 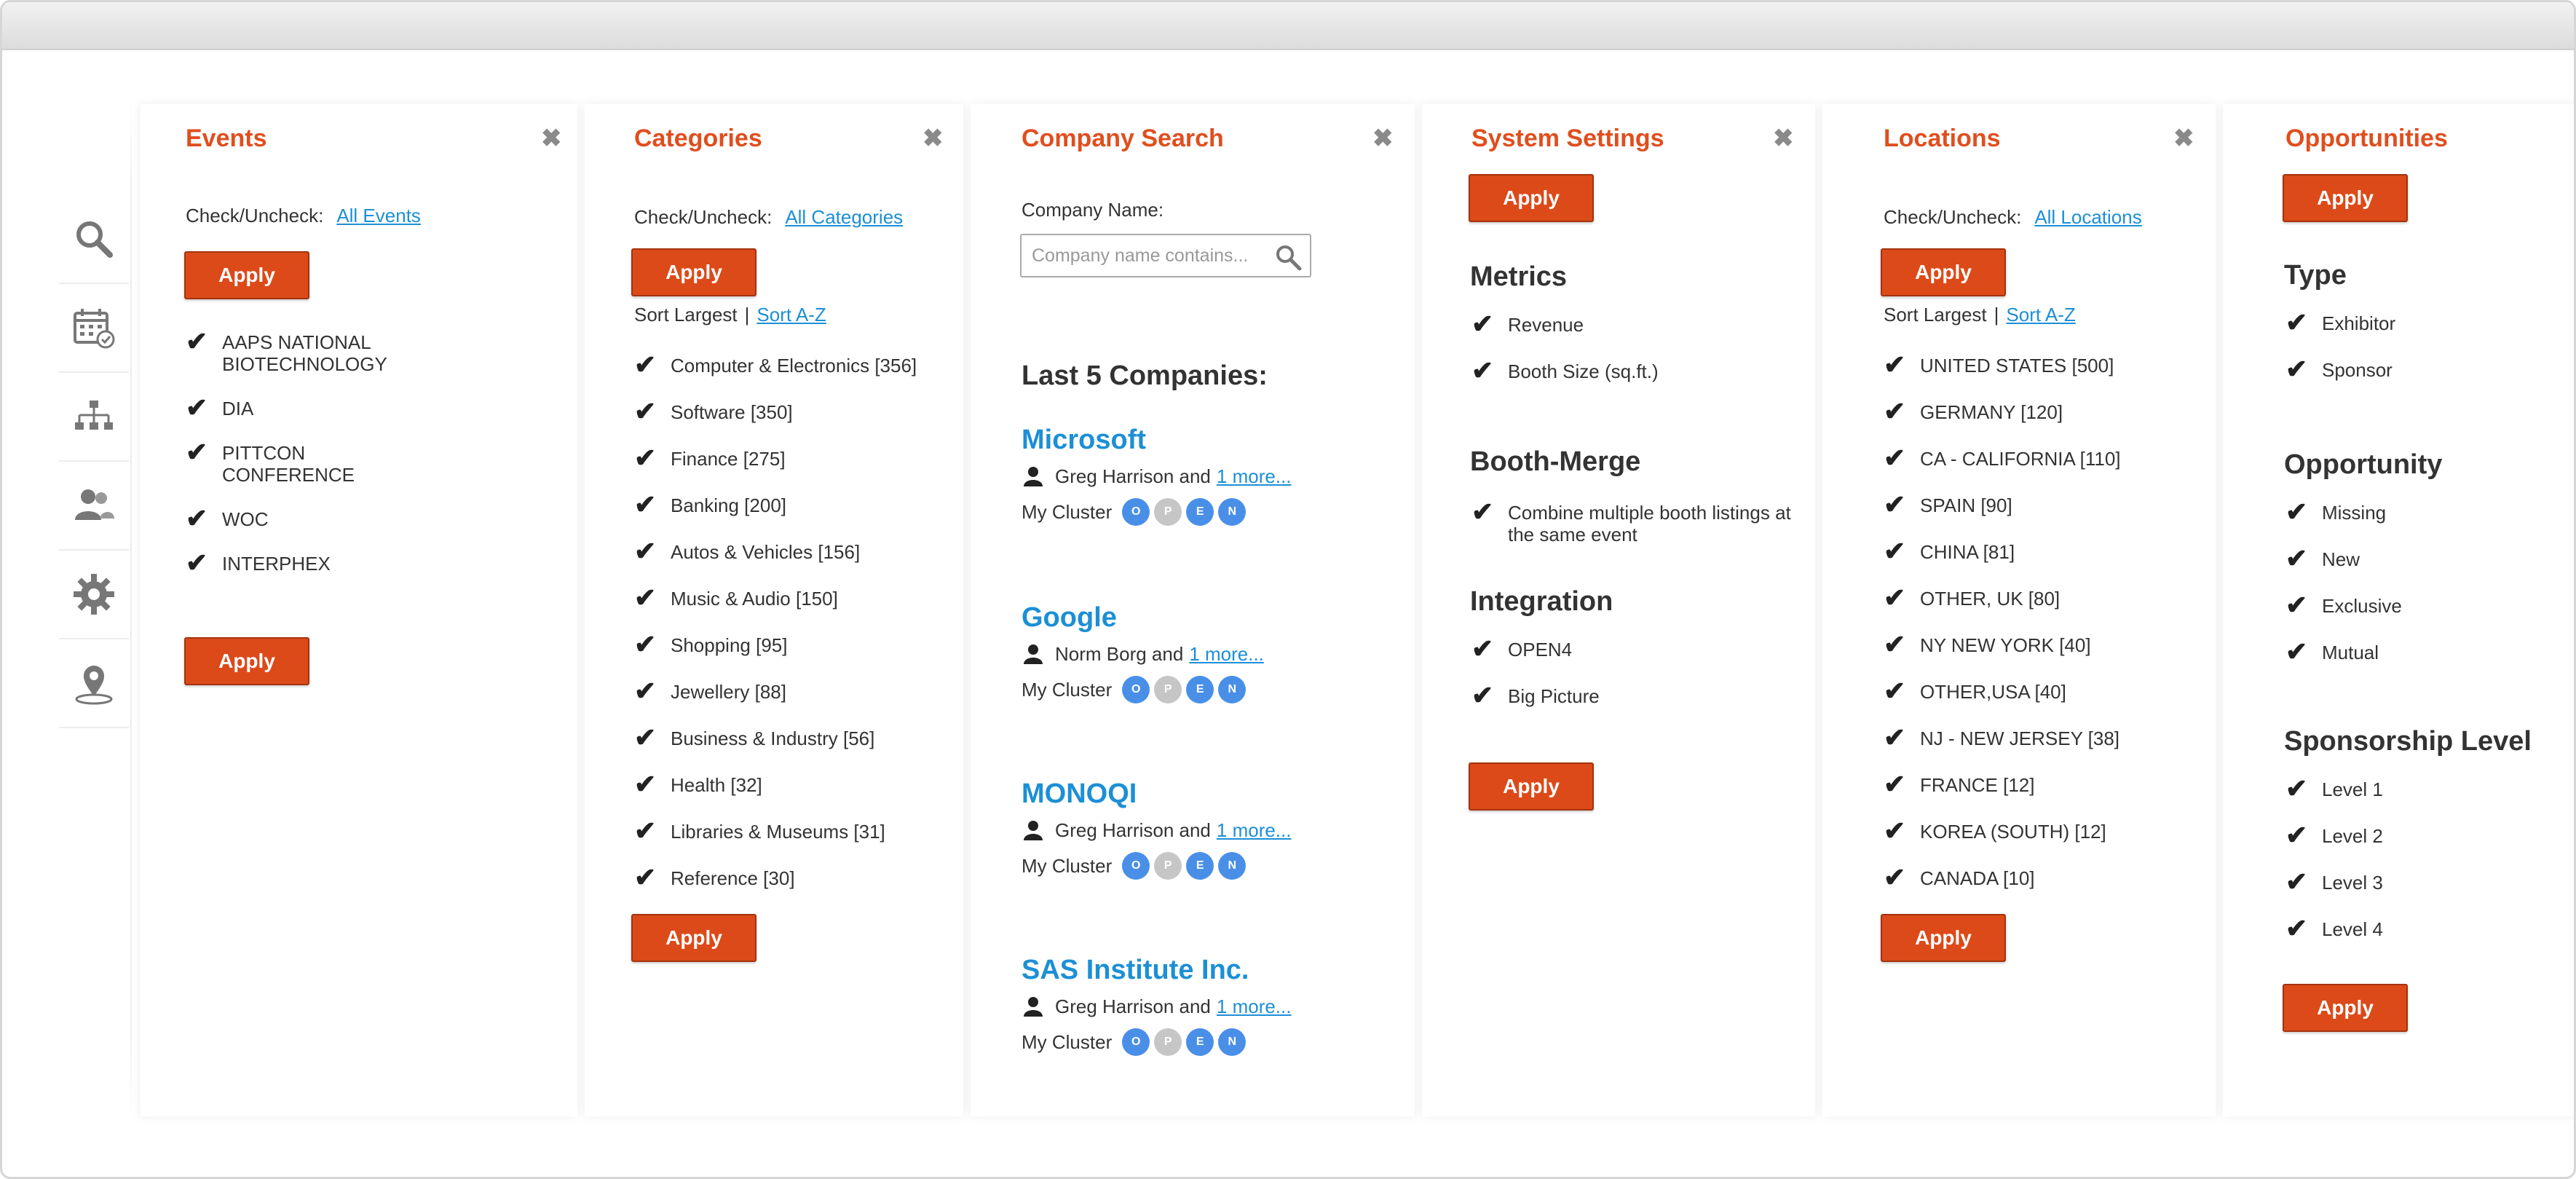 I want to click on checkbox-item: ✔ Exhibitor, so click(x=2424, y=322).